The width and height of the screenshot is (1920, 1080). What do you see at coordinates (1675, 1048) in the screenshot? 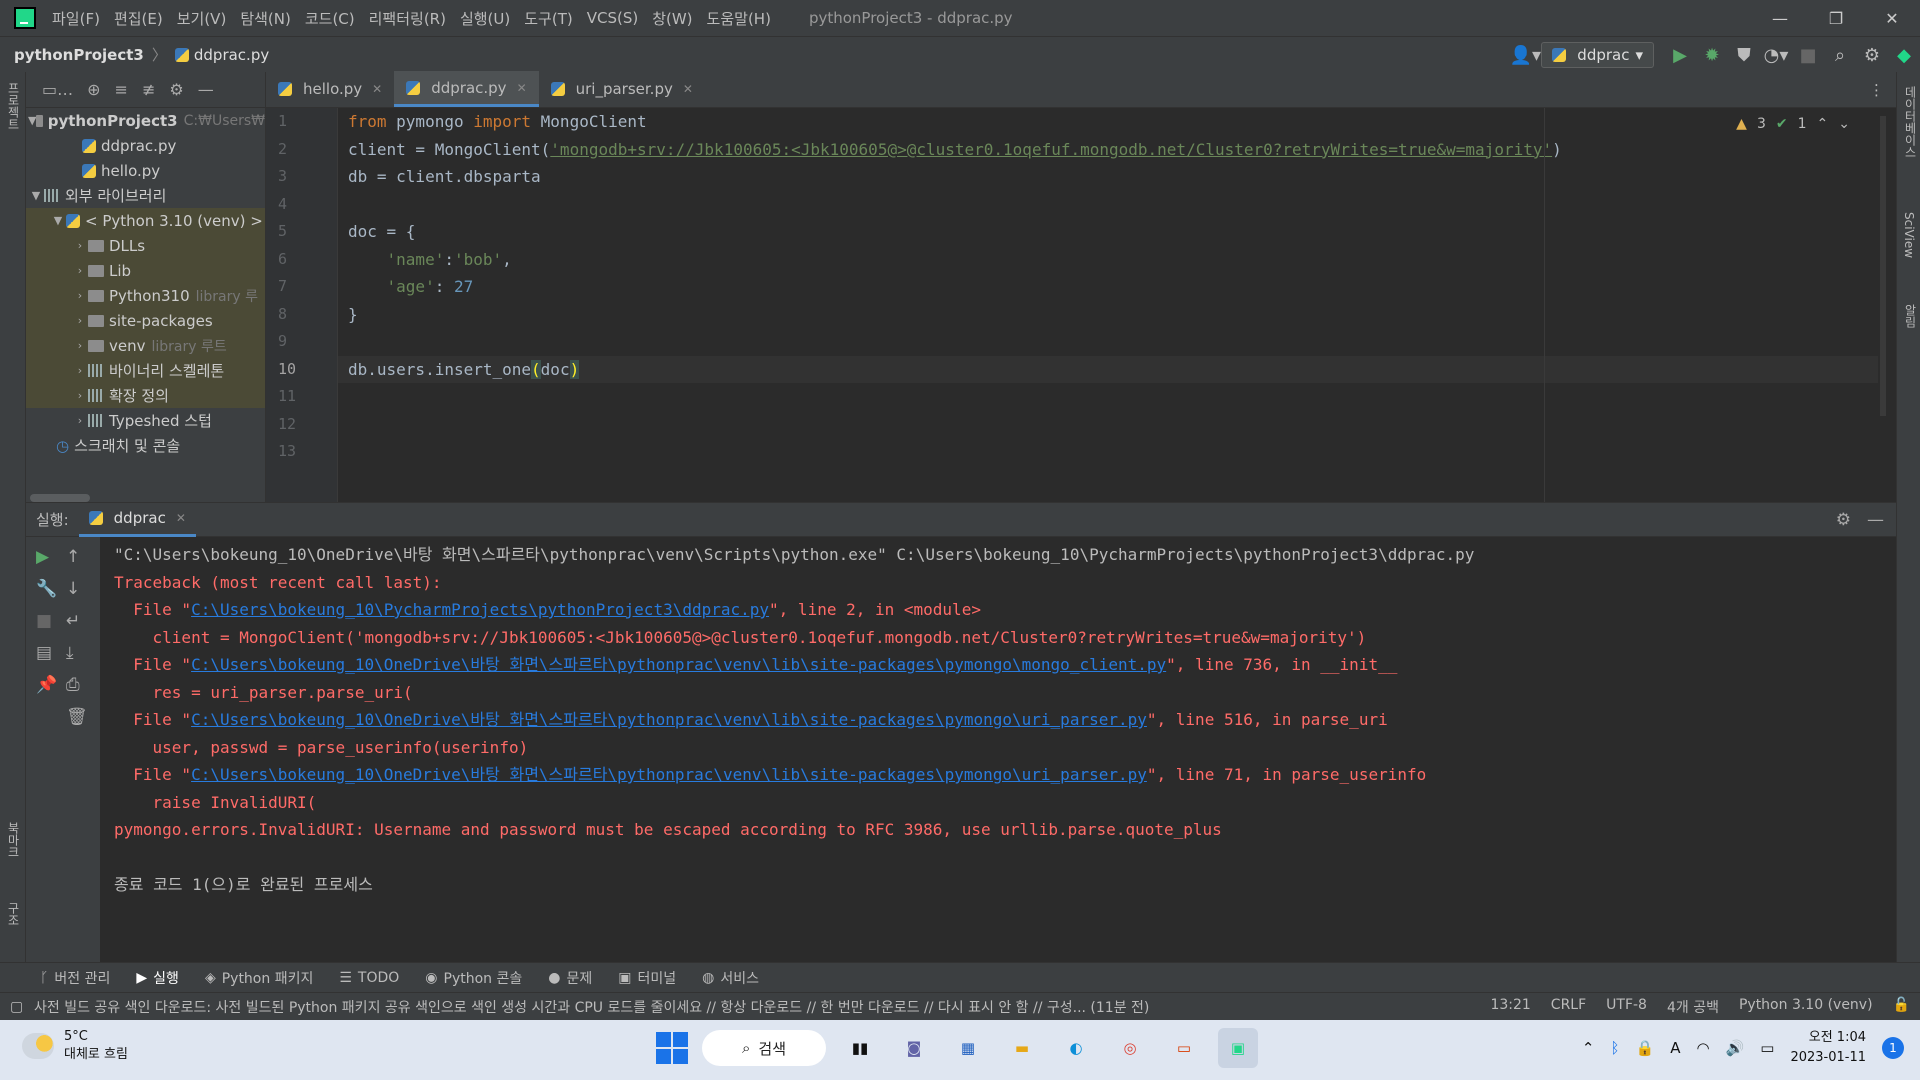
I see `ime-indicator: A` at bounding box center [1675, 1048].